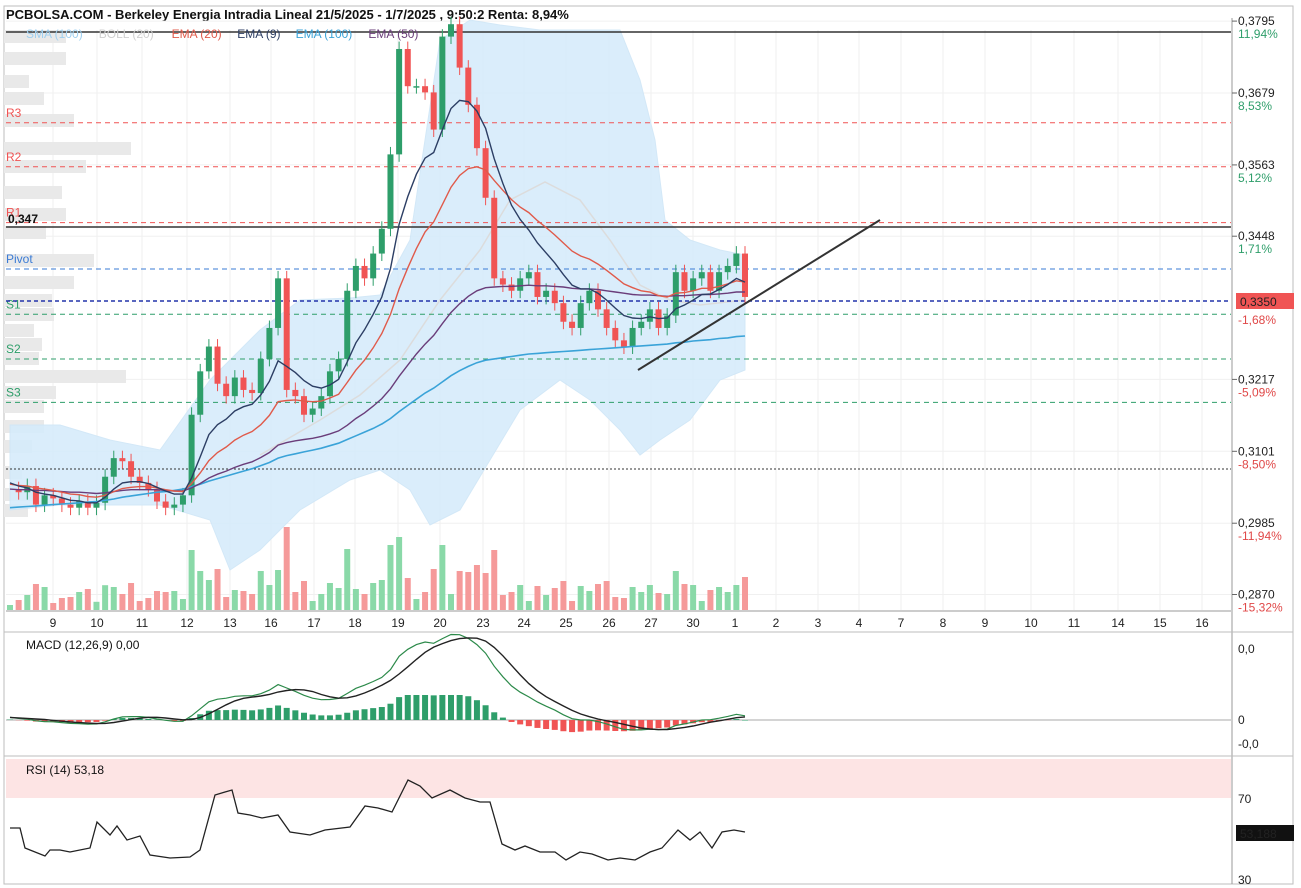  I want to click on price-pct-label: 11,94%, so click(1258, 34).